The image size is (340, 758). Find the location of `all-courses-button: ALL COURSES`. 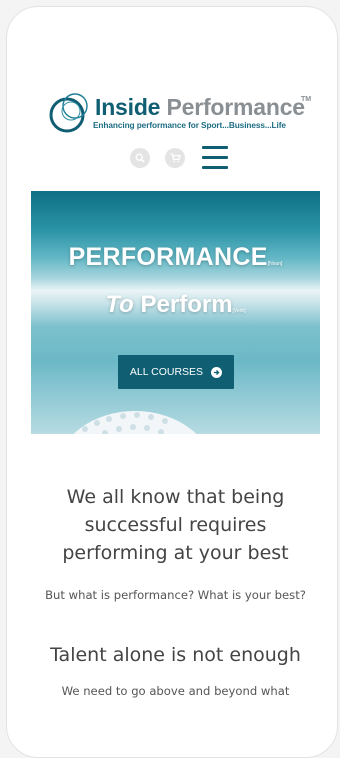

all-courses-button: ALL COURSES is located at coordinates (176, 372).